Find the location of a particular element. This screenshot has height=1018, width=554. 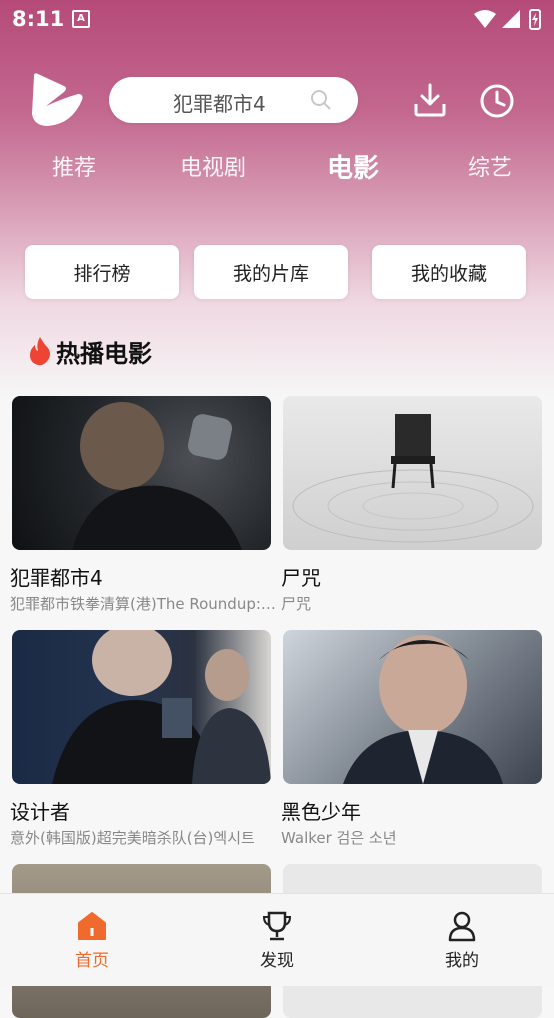

search-input: 犯罪都市4 is located at coordinates (219, 102).